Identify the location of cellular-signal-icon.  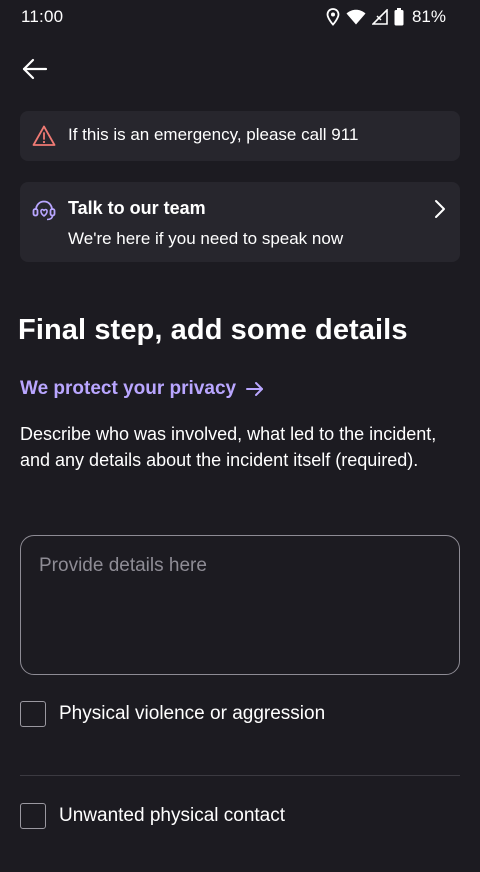
(379, 17).